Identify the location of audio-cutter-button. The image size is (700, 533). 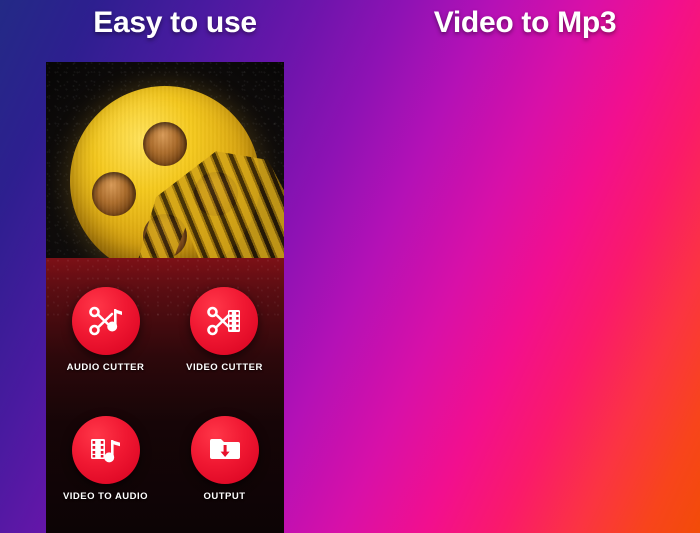
(105, 321).